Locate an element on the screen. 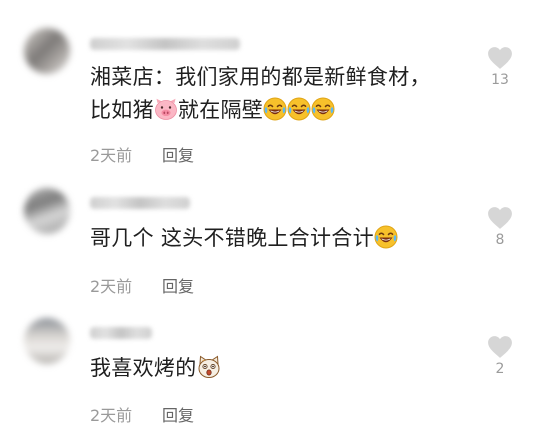 This screenshot has height=434, width=536. like-button: 13 is located at coordinates (500, 67).